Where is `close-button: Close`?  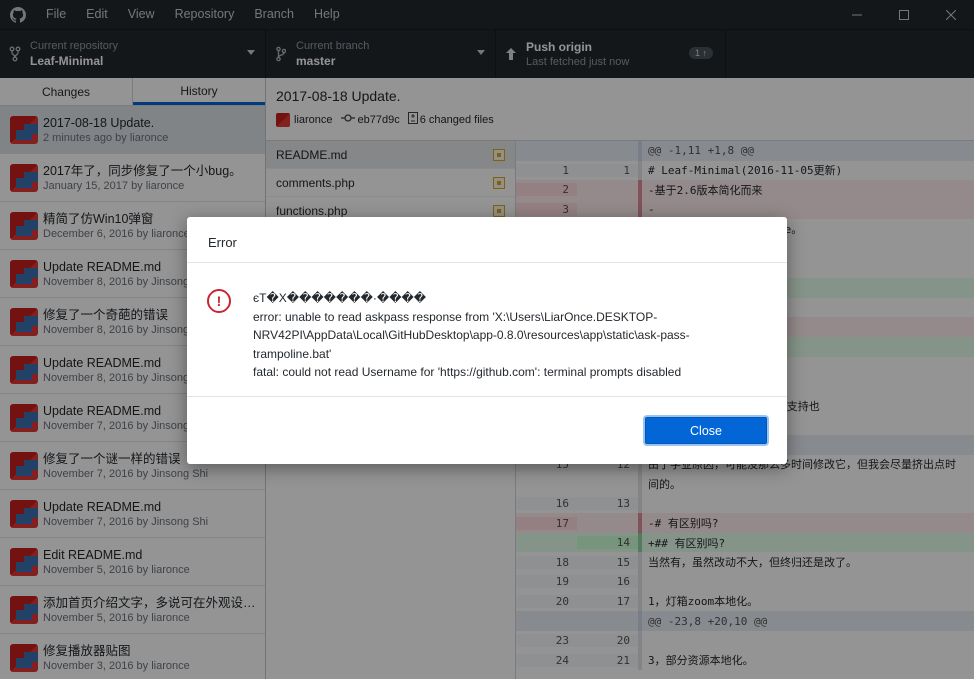 close-button: Close is located at coordinates (706, 430).